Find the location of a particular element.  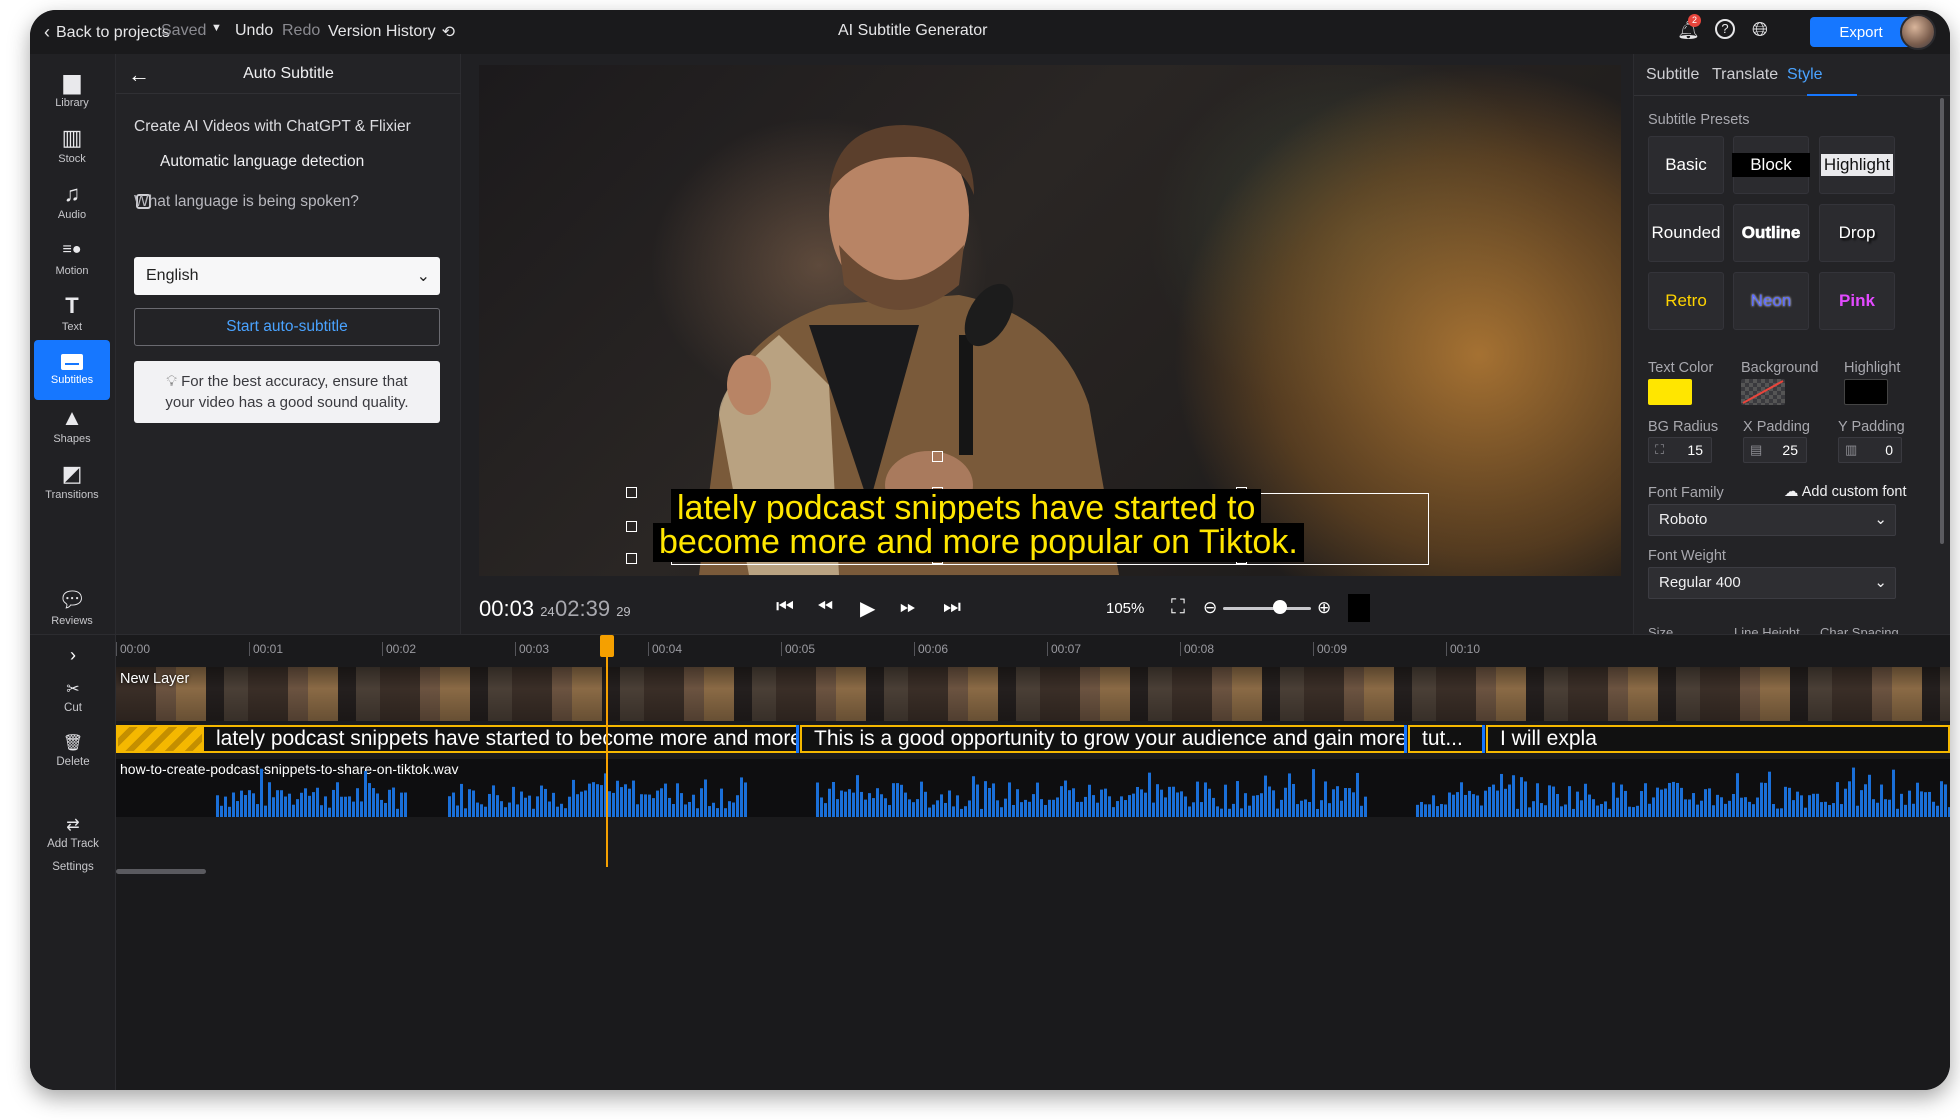

skip-to-start-icon: ⏮︎ is located at coordinates (785, 607).